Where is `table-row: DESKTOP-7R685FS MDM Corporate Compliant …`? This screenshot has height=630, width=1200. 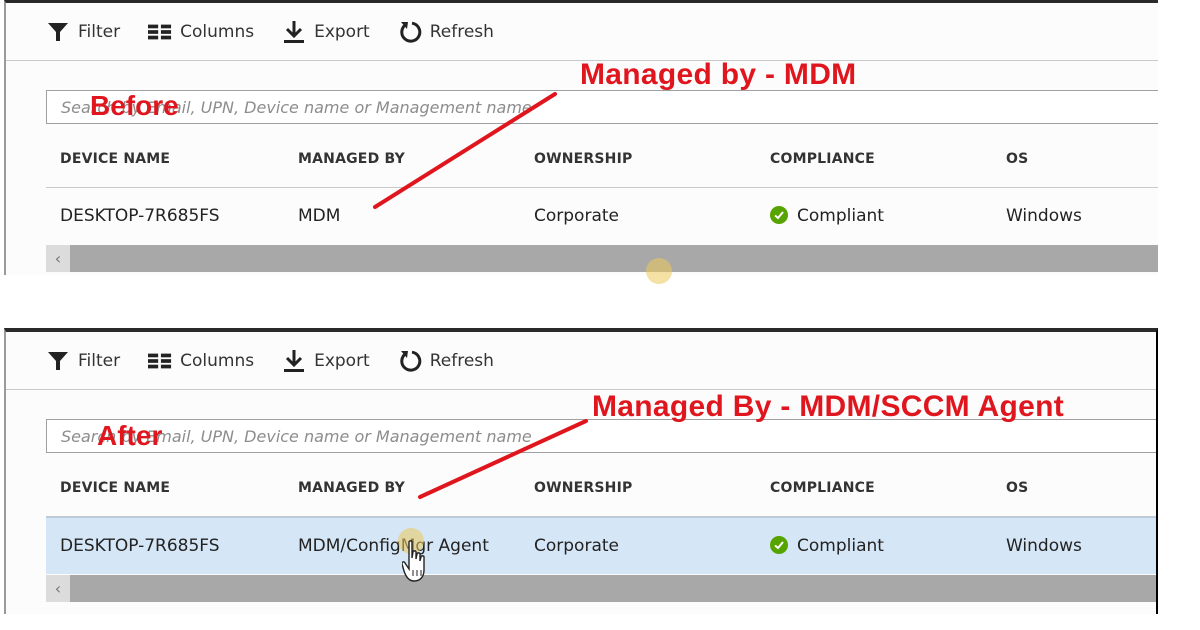
table-row: DESKTOP-7R685FS MDM Corporate Compliant … is located at coordinates (602, 216).